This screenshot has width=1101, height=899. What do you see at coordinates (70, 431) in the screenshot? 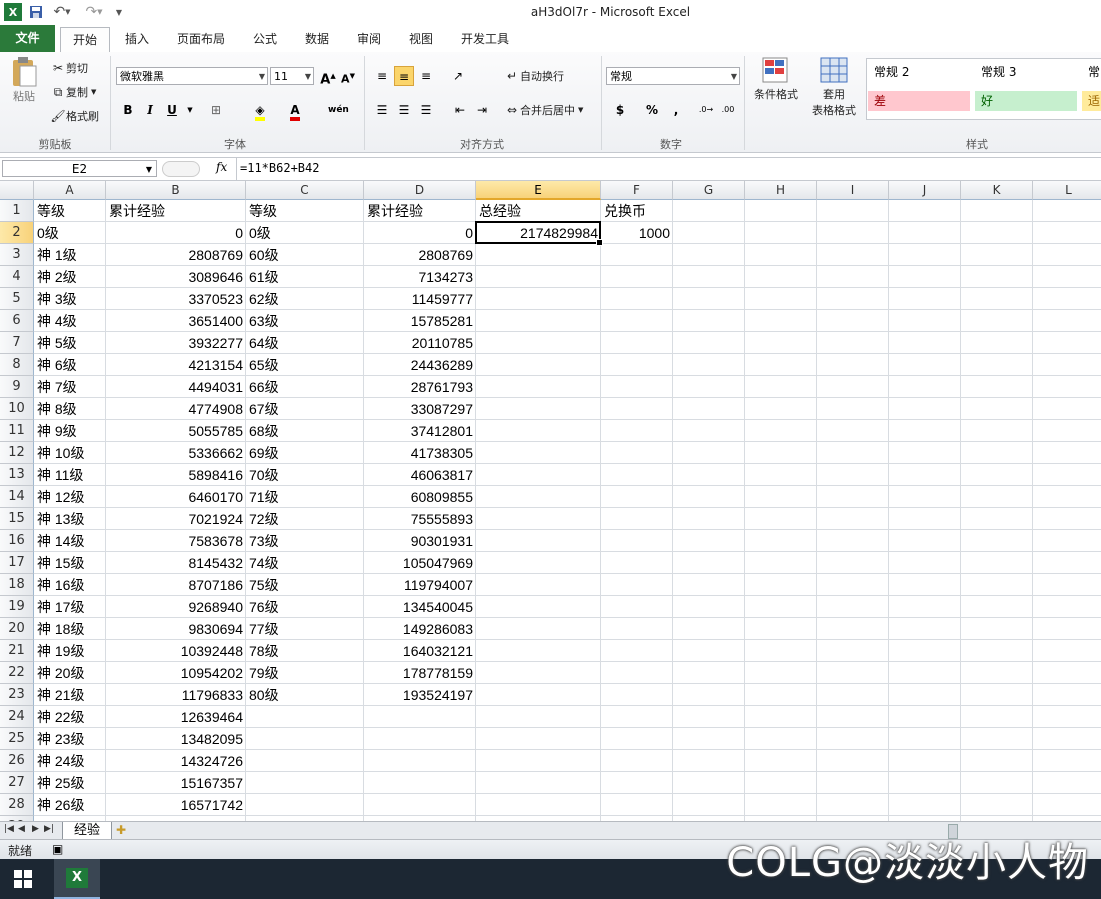
I see `cell-a11: 神 9级` at bounding box center [70, 431].